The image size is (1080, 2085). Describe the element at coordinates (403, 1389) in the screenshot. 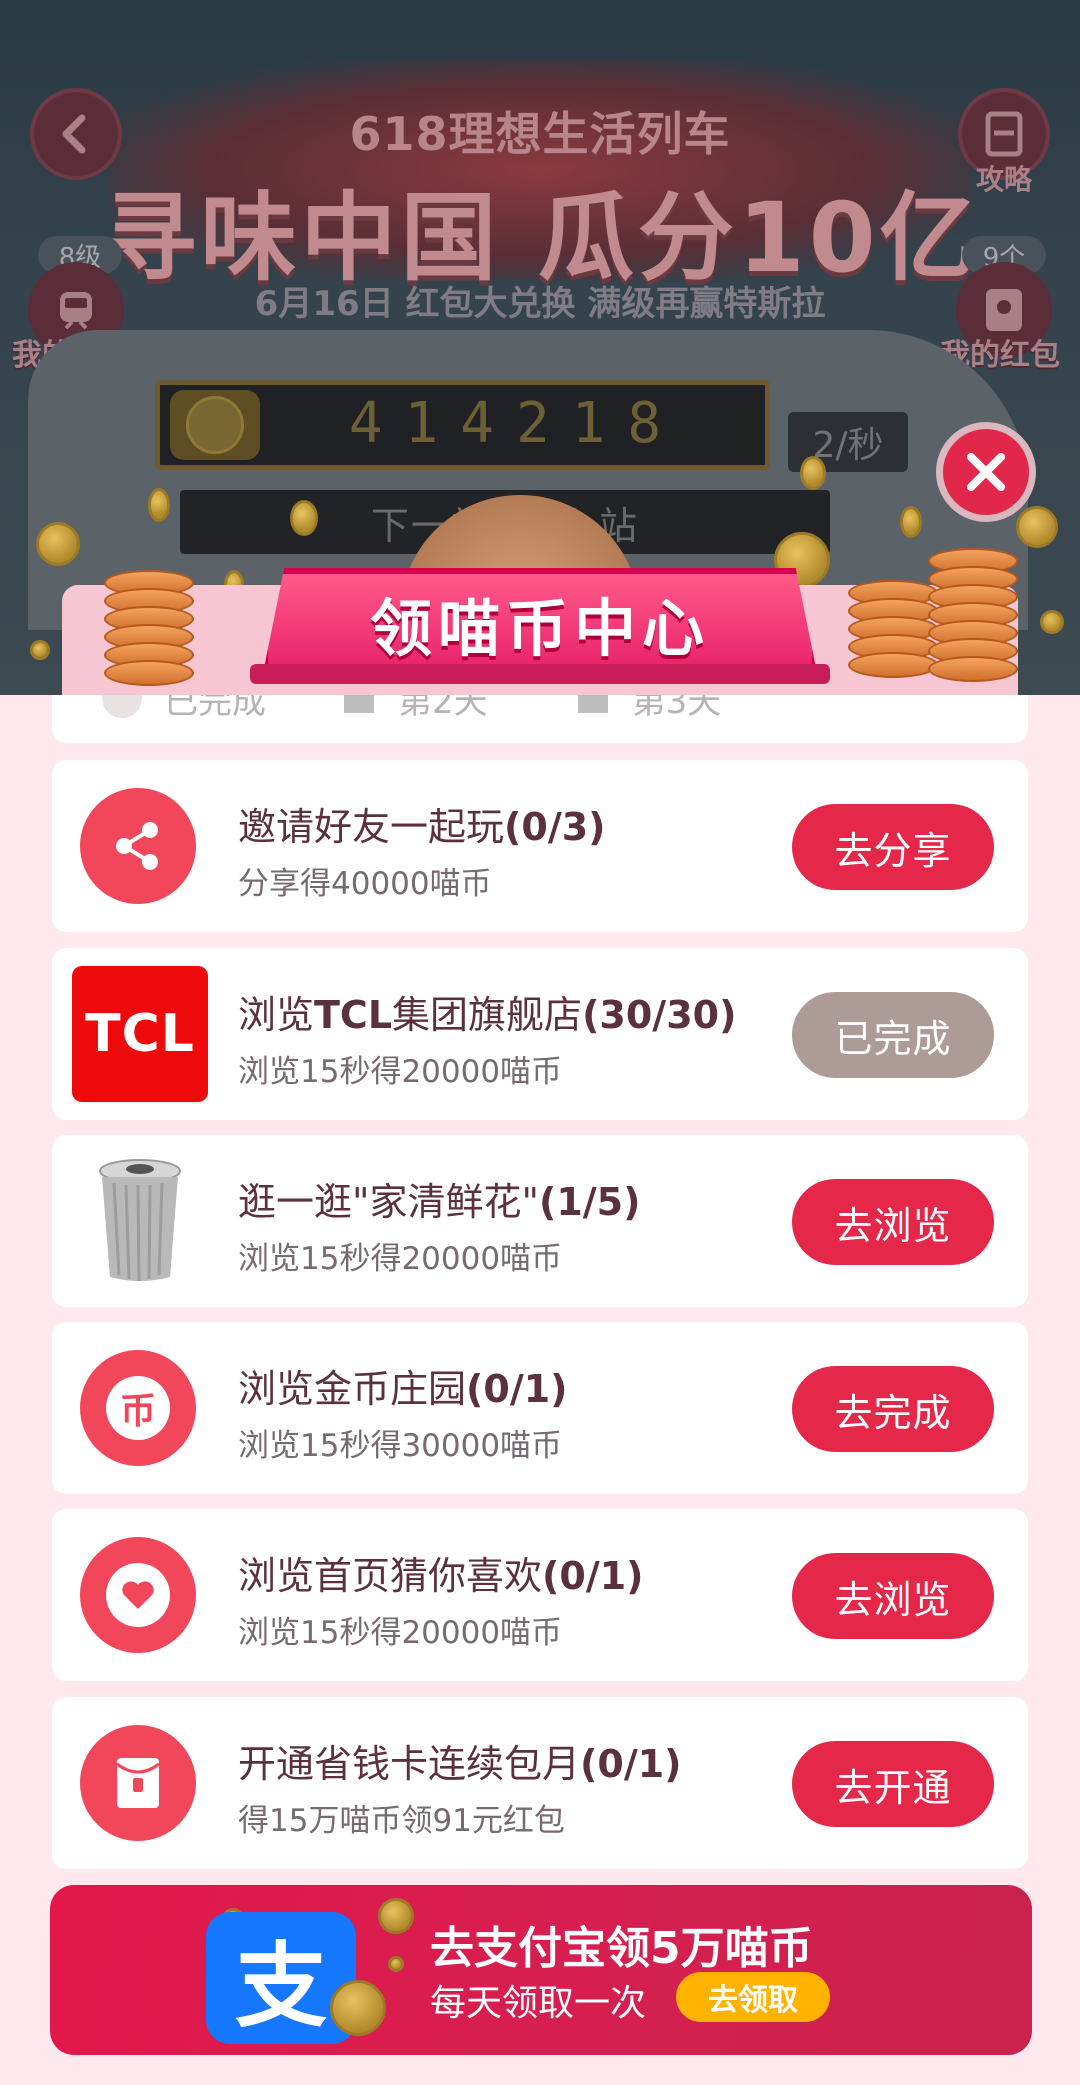

I see `task-title: 浏览金币庄园(0/1)` at that location.